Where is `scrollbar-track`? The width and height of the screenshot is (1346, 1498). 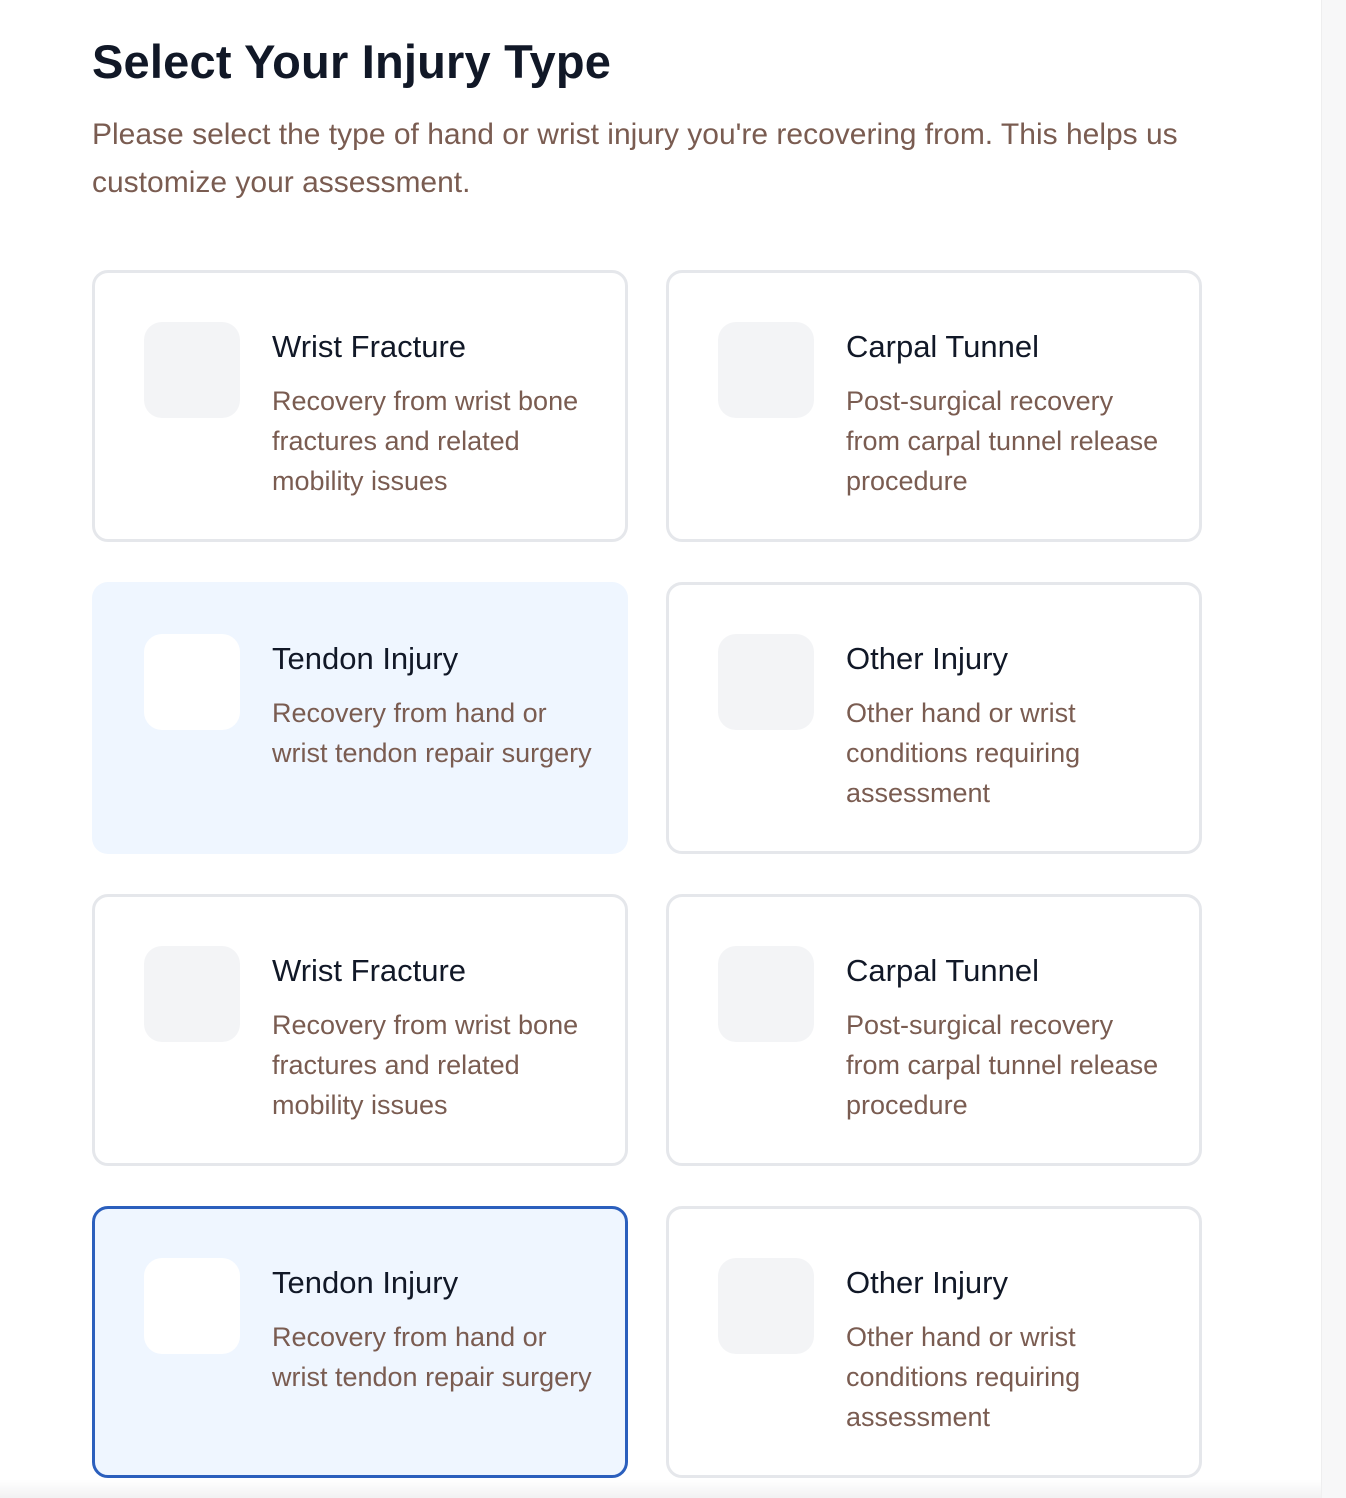
scrollbar-track is located at coordinates (1333, 749).